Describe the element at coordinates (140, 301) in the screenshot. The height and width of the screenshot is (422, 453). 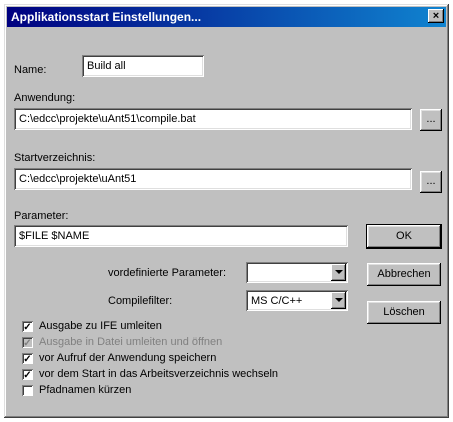
I see `compilefilter-label: Compilefilter:` at that location.